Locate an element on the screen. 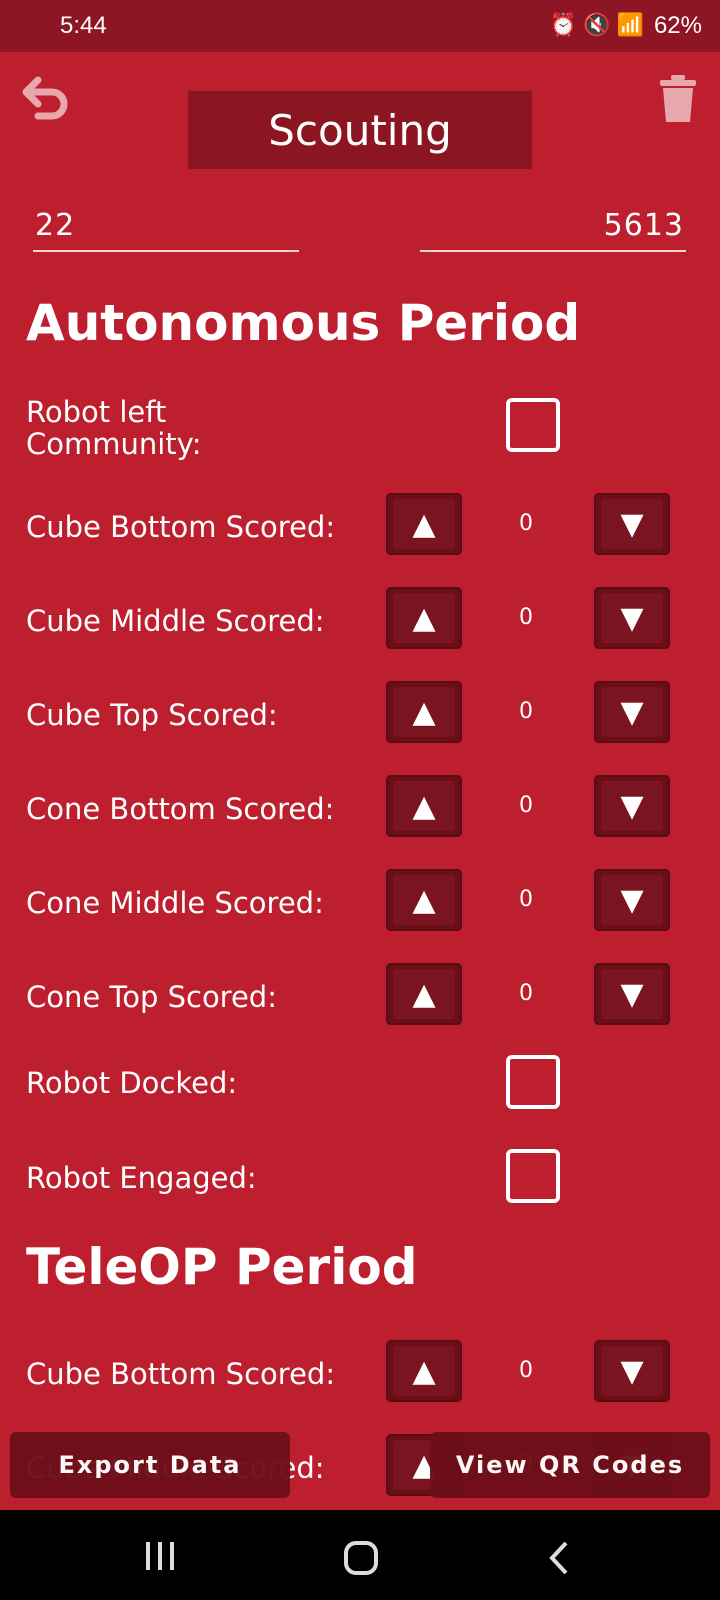 This screenshot has height=1600, width=720. auto-cube-bottom-scored-count: 0 is located at coordinates (526, 523).